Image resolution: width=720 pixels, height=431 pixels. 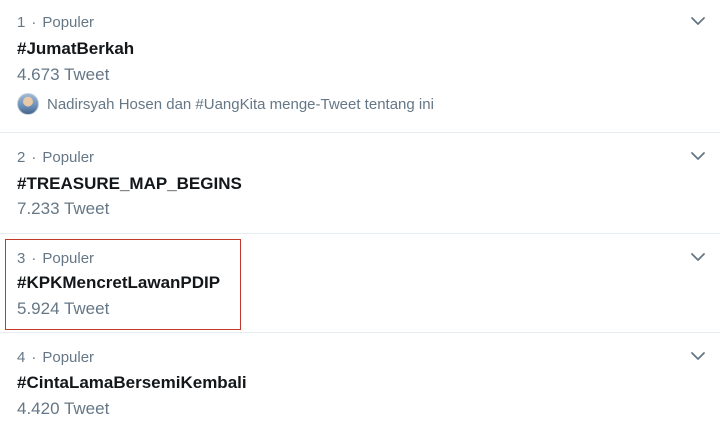 I want to click on trend-hashtag: #JumatBerkah, so click(x=76, y=48).